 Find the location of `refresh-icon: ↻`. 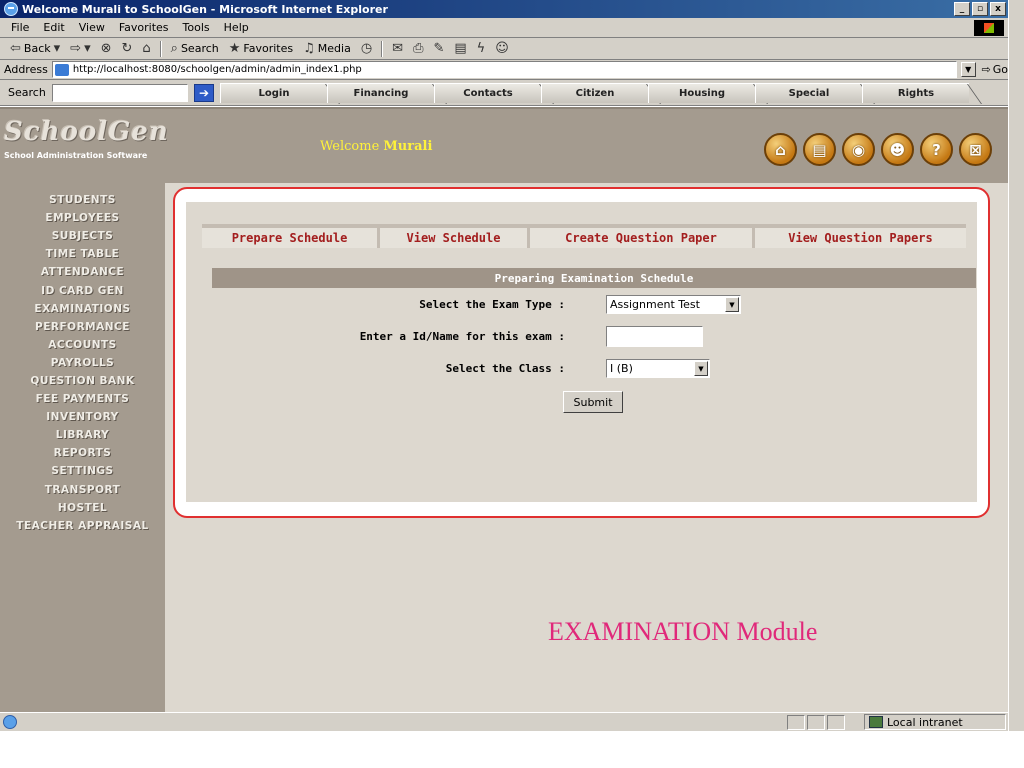

refresh-icon: ↻ is located at coordinates (127, 48).